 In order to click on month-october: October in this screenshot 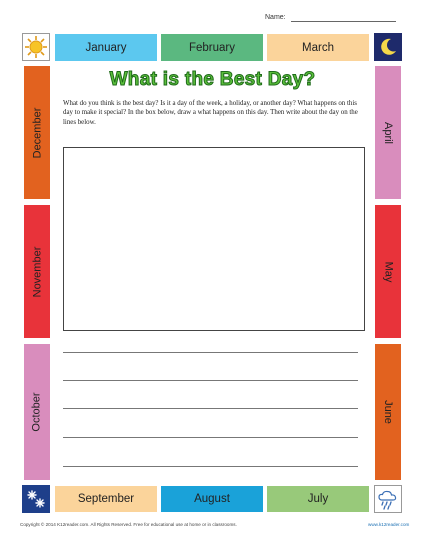, I will do `click(37, 412)`.